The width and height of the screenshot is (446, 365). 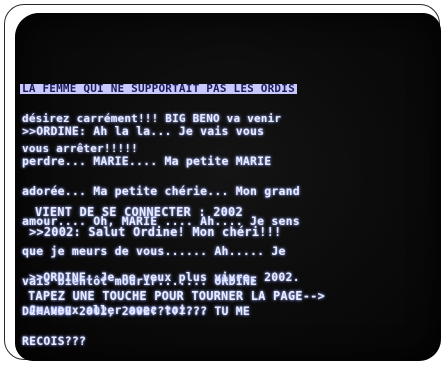 I want to click on page-turn-prompt: TAPEZ UNE TOUCHE POUR TOURNER LA PAGE-->, so click(x=176, y=296).